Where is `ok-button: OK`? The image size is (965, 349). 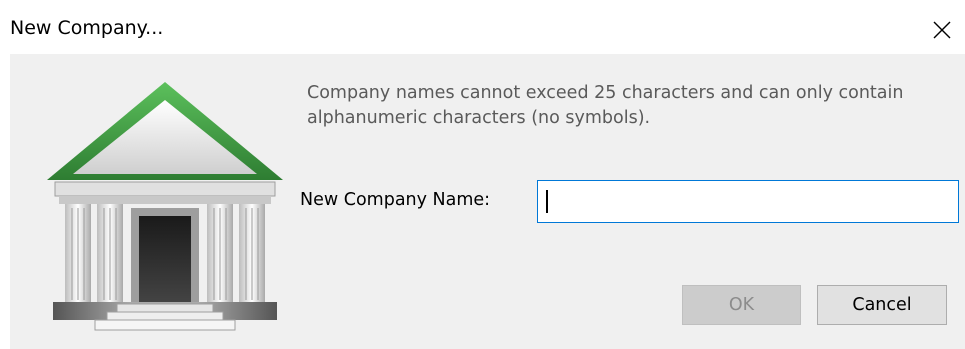
ok-button: OK is located at coordinates (741, 305).